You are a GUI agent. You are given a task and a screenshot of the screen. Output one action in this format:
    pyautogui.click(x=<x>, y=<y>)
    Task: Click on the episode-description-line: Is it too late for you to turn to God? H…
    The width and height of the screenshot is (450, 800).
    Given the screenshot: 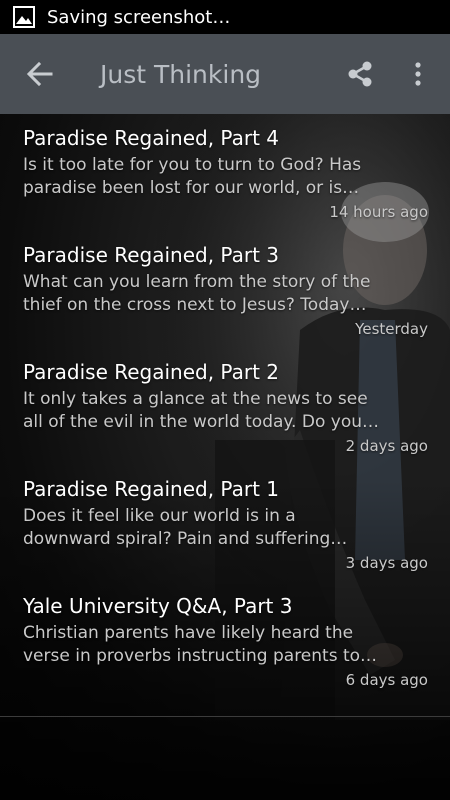 What is the action you would take?
    pyautogui.click(x=192, y=165)
    